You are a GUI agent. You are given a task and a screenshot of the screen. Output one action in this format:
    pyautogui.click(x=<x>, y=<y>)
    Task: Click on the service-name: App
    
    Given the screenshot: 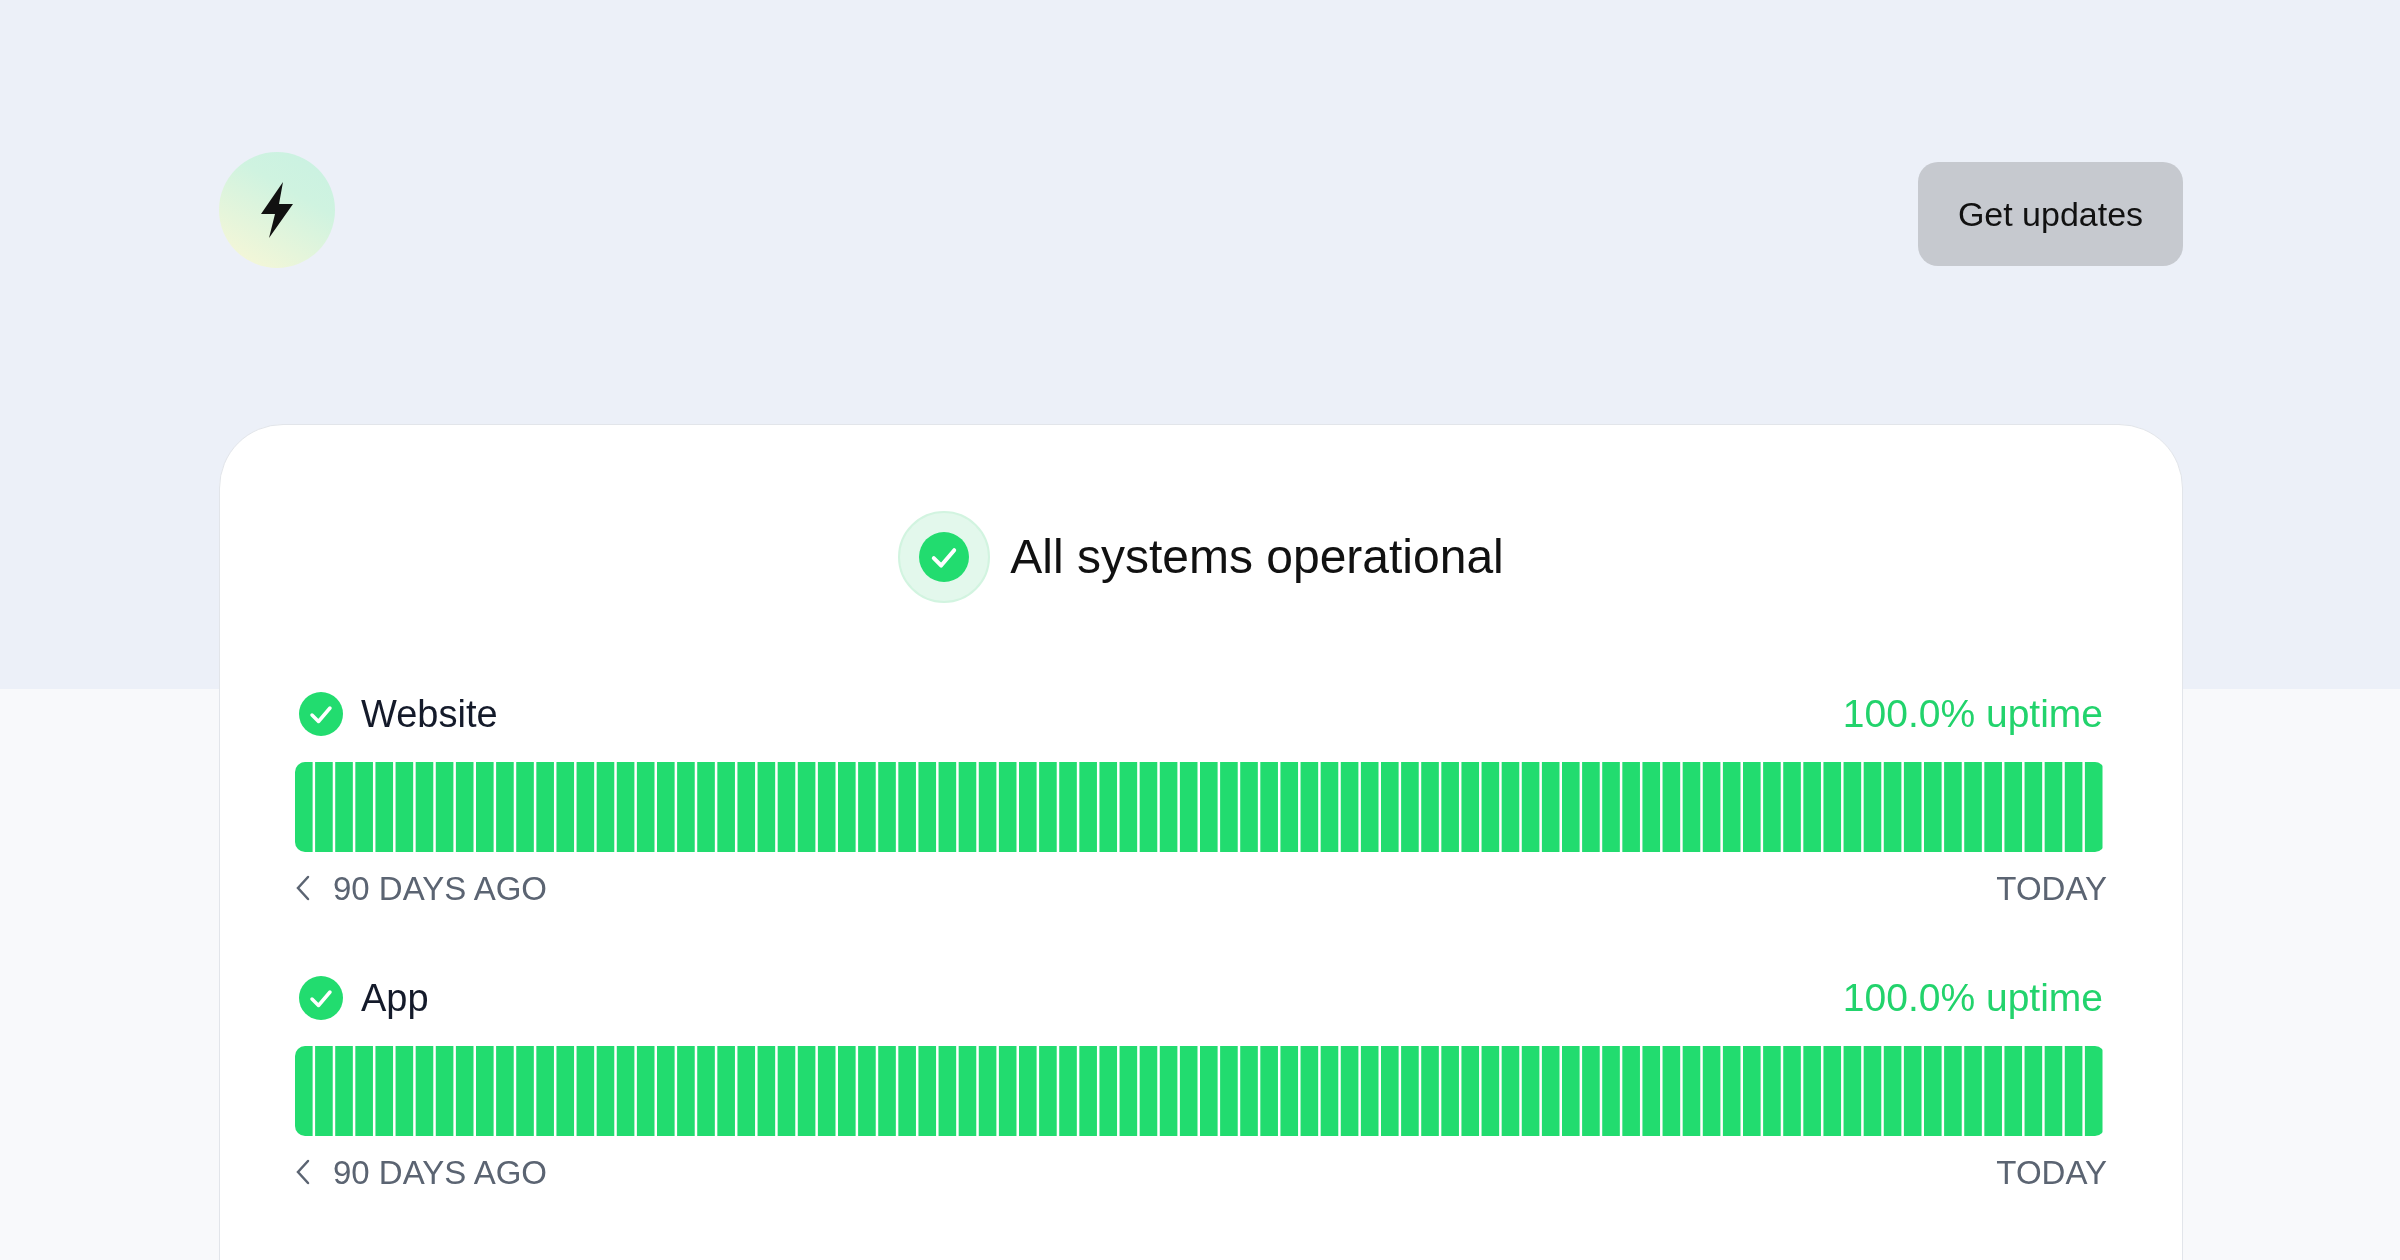 What is the action you would take?
    pyautogui.click(x=395, y=998)
    